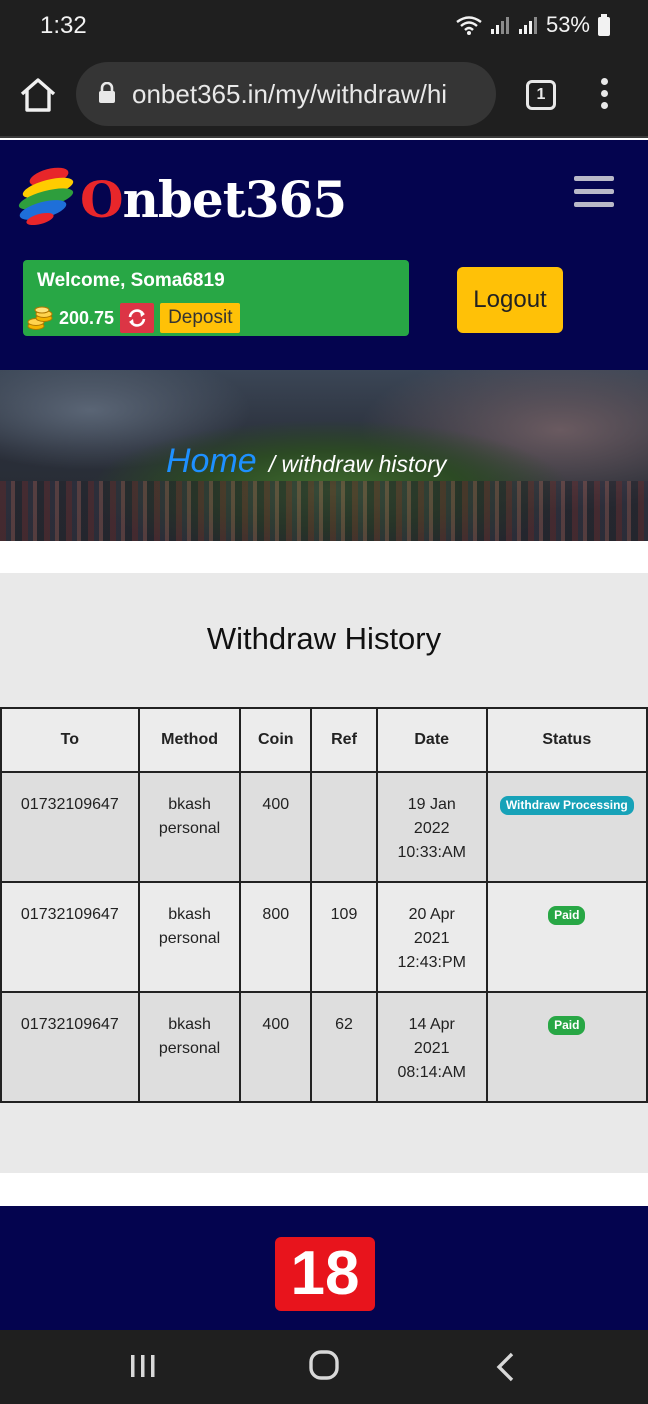  Describe the element at coordinates (107, 92) in the screenshot. I see `lock-icon` at that location.